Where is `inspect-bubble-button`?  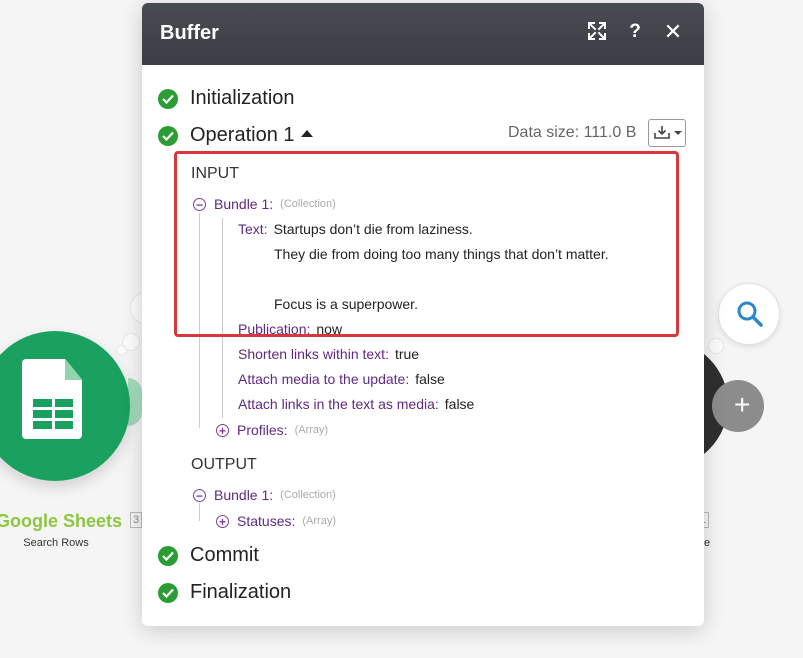
inspect-bubble-button is located at coordinates (749, 314).